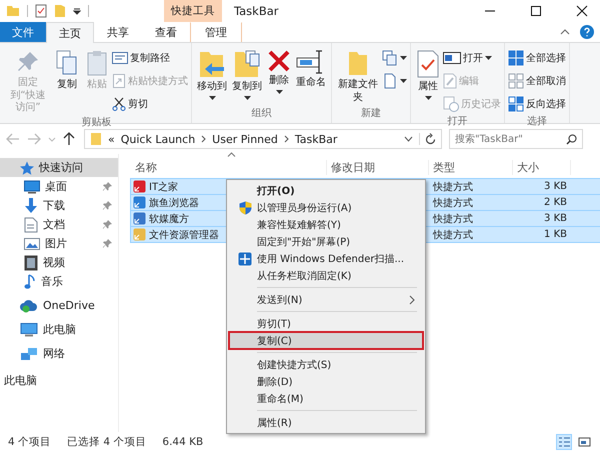  What do you see at coordinates (537, 121) in the screenshot?
I see `group-label: 选择` at bounding box center [537, 121].